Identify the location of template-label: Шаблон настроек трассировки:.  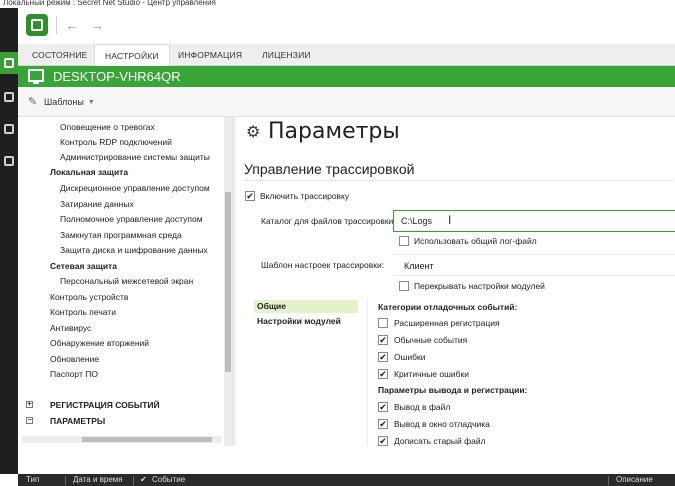
(323, 265).